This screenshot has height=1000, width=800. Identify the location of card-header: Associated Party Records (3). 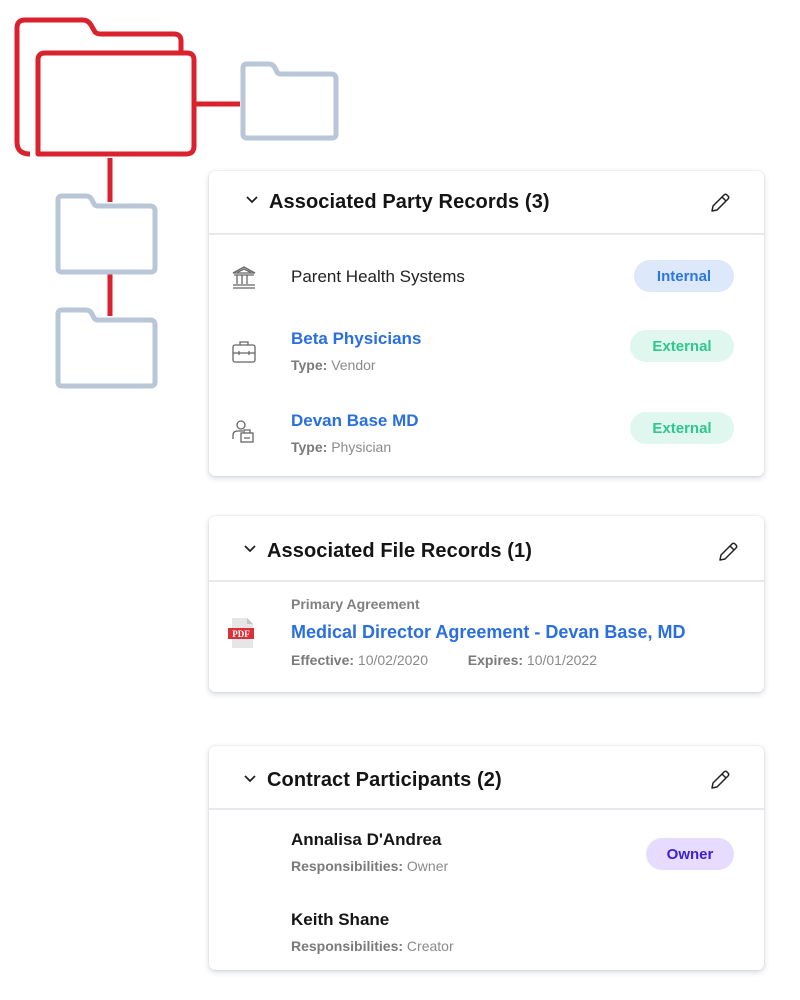
(486, 203).